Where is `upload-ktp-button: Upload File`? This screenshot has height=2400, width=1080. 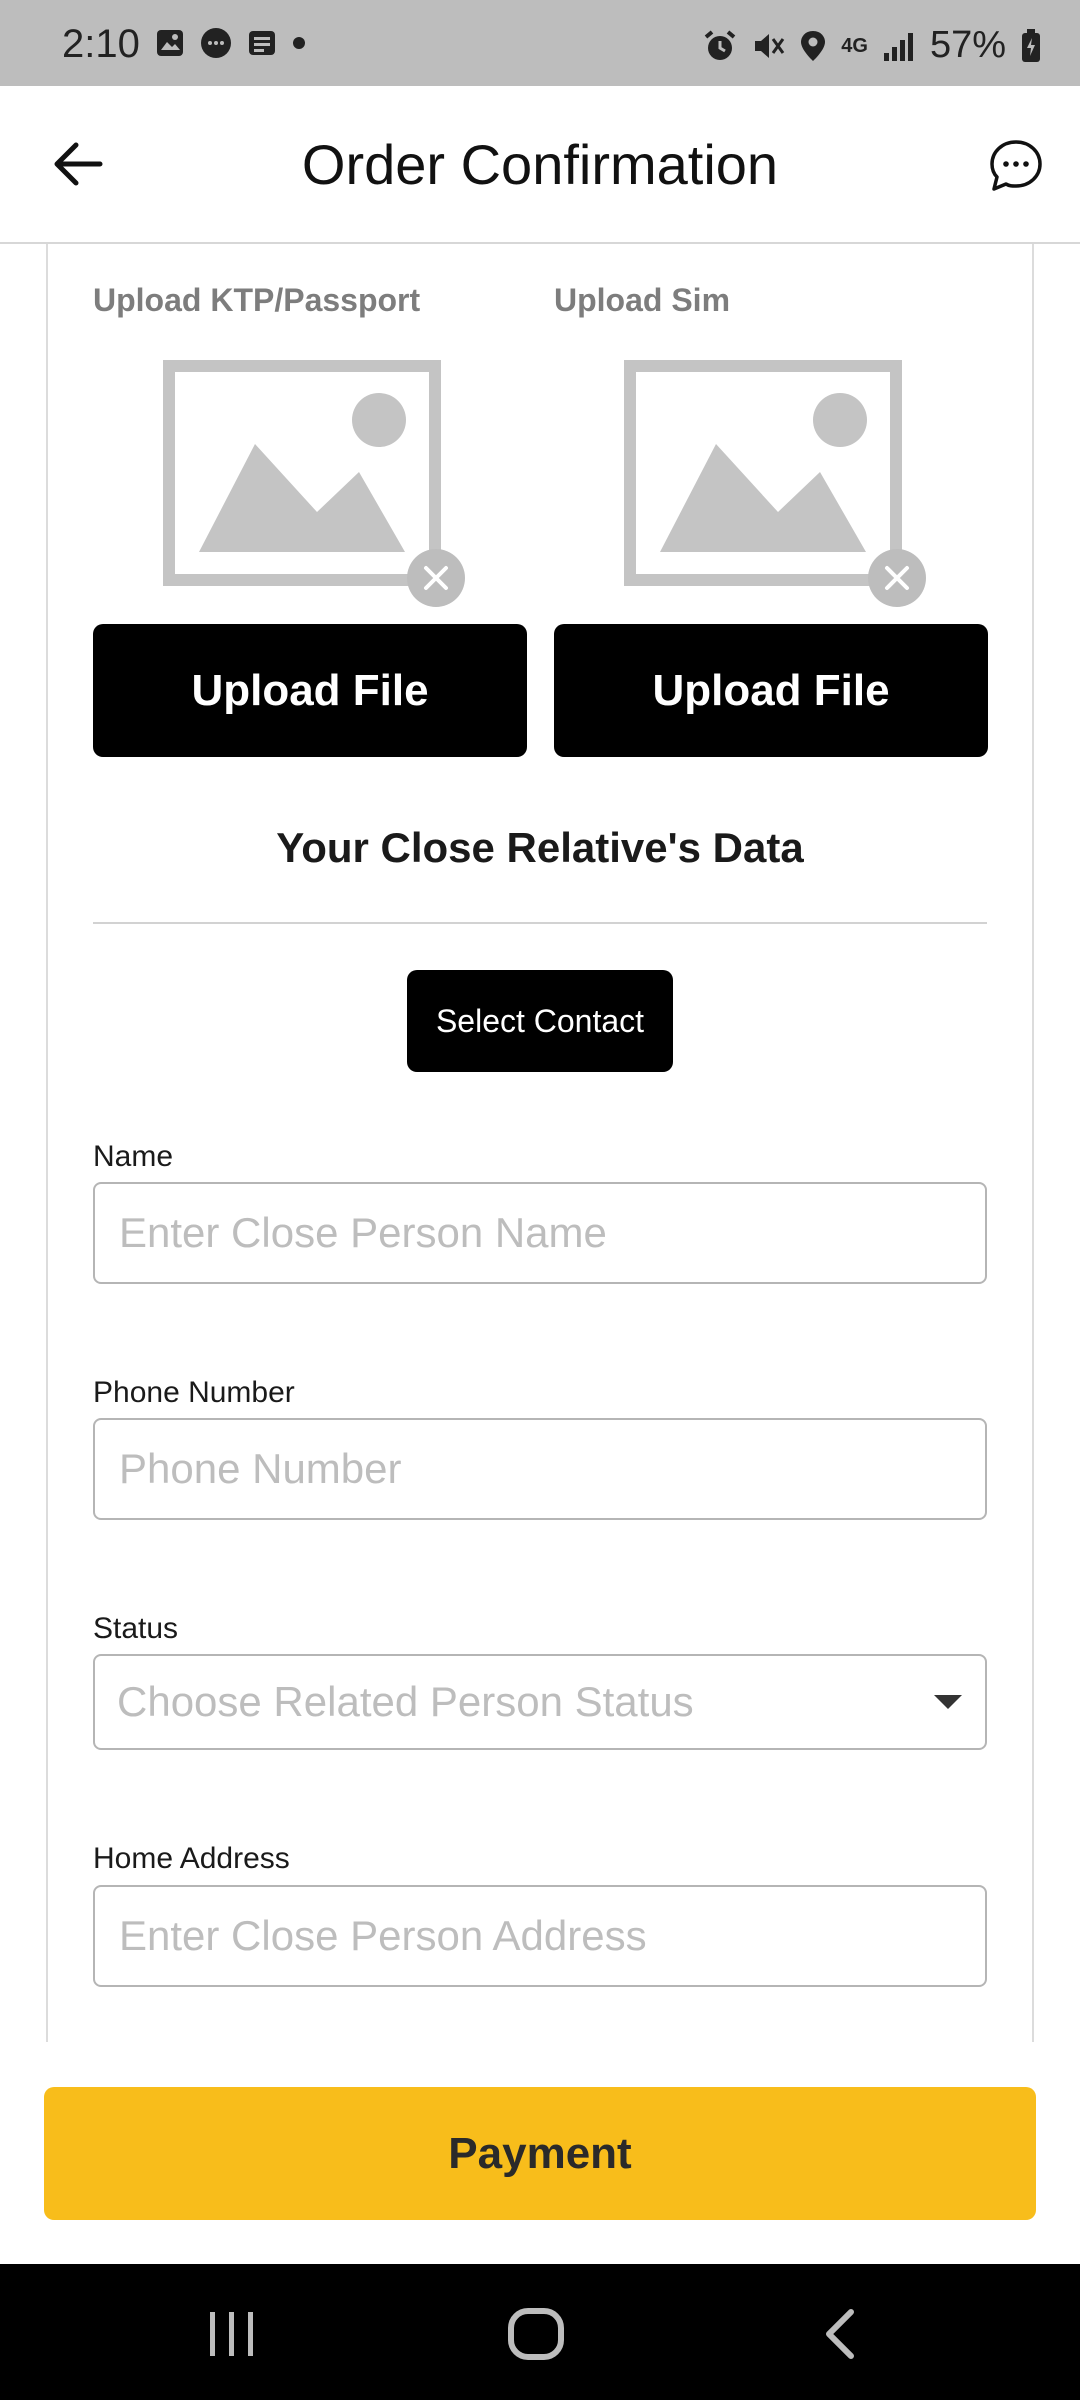
upload-ktp-button: Upload File is located at coordinates (310, 690).